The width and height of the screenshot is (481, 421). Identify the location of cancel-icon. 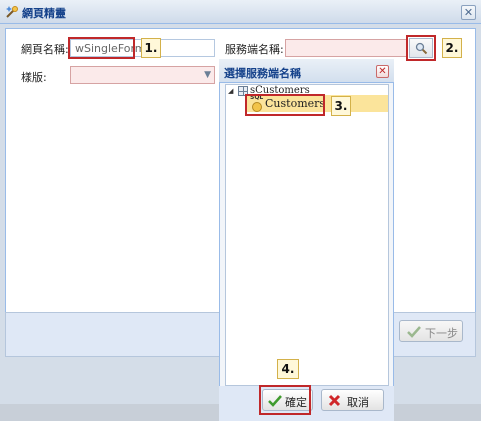
(334, 400).